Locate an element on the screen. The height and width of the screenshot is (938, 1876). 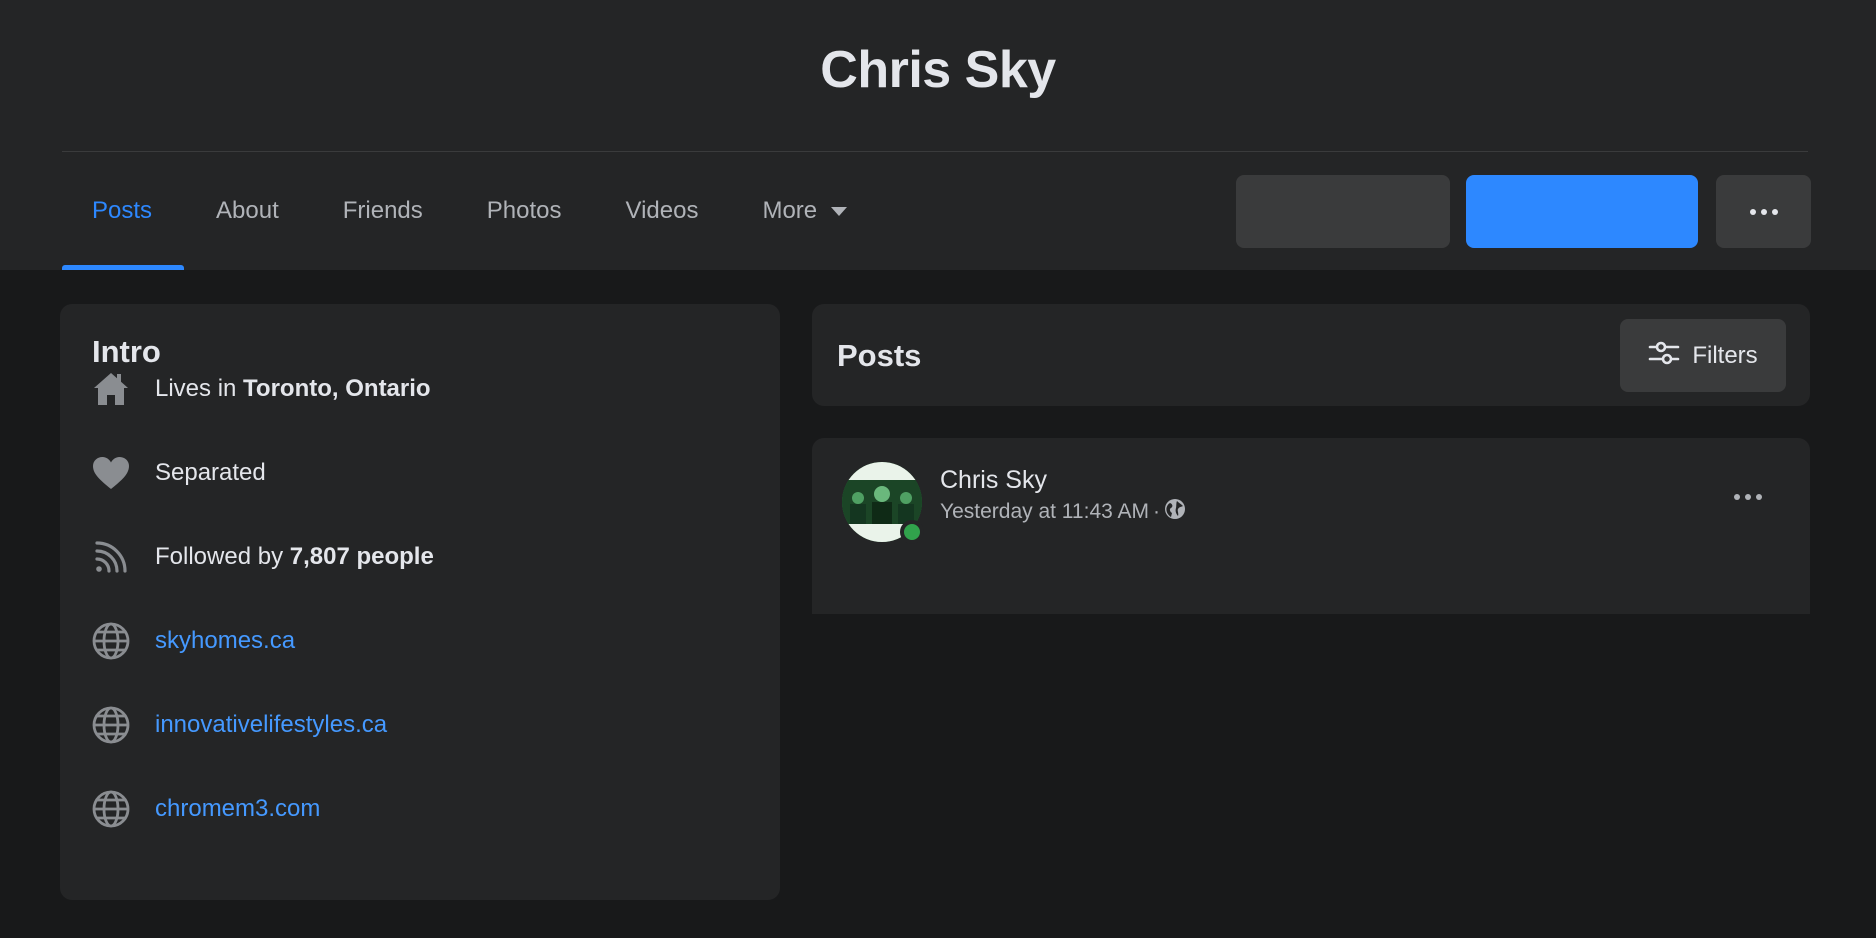
intro-followers-text: Followed by 7,807 people is located at coordinates (294, 557).